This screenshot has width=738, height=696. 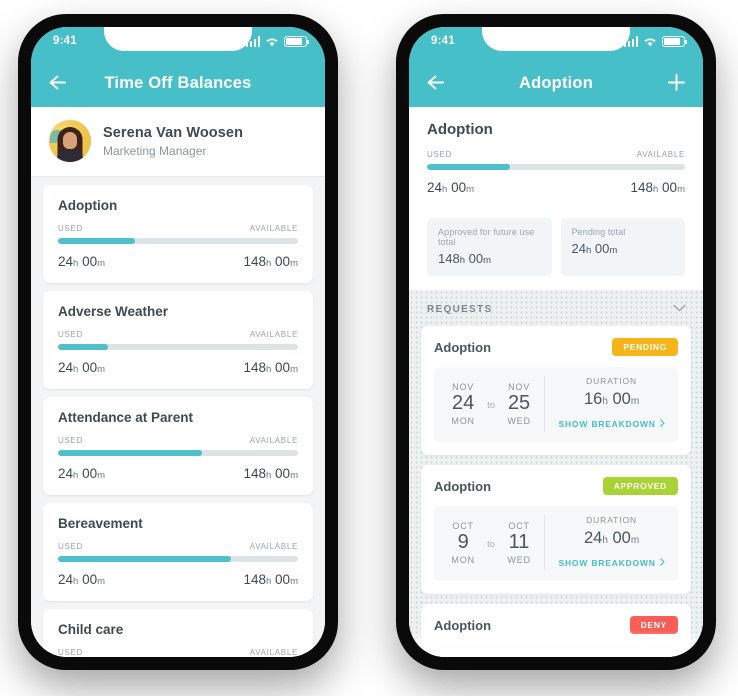 I want to click on balance-name: Attendance at Parent, so click(x=126, y=417).